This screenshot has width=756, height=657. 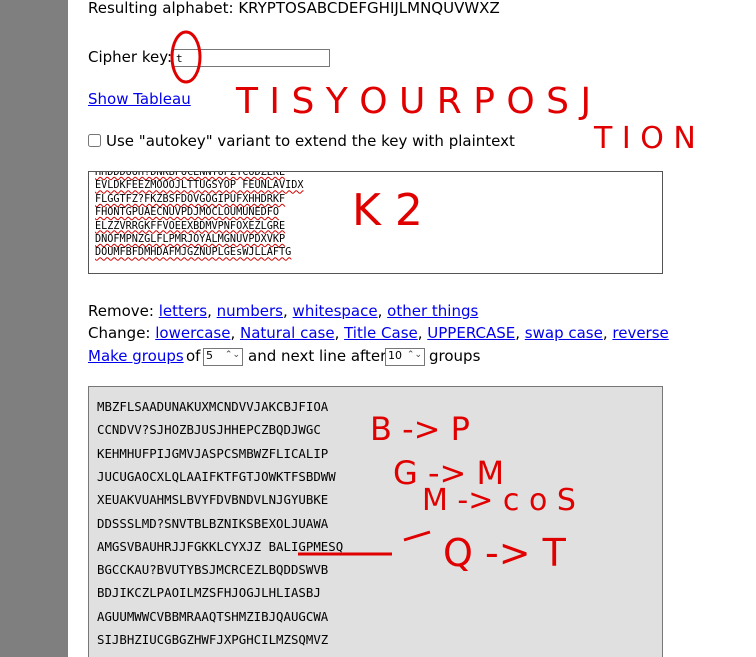 What do you see at coordinates (395, 355) in the screenshot?
I see `line-after-value: 10` at bounding box center [395, 355].